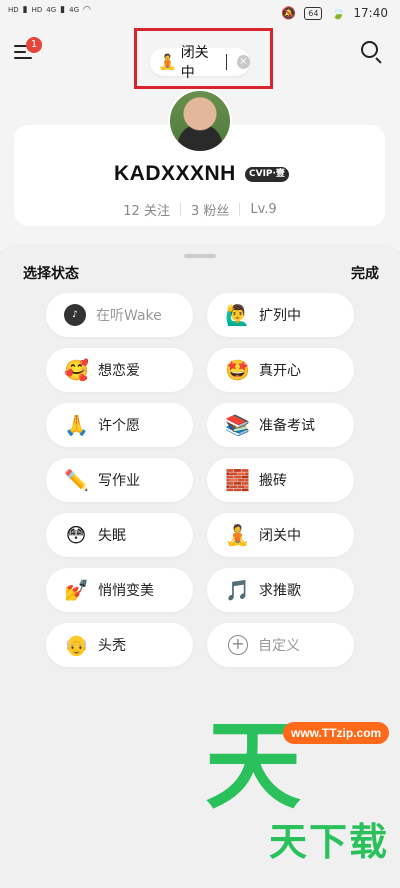 The height and width of the screenshot is (888, 400). I want to click on star-struck-icon: 🤩, so click(237, 370).